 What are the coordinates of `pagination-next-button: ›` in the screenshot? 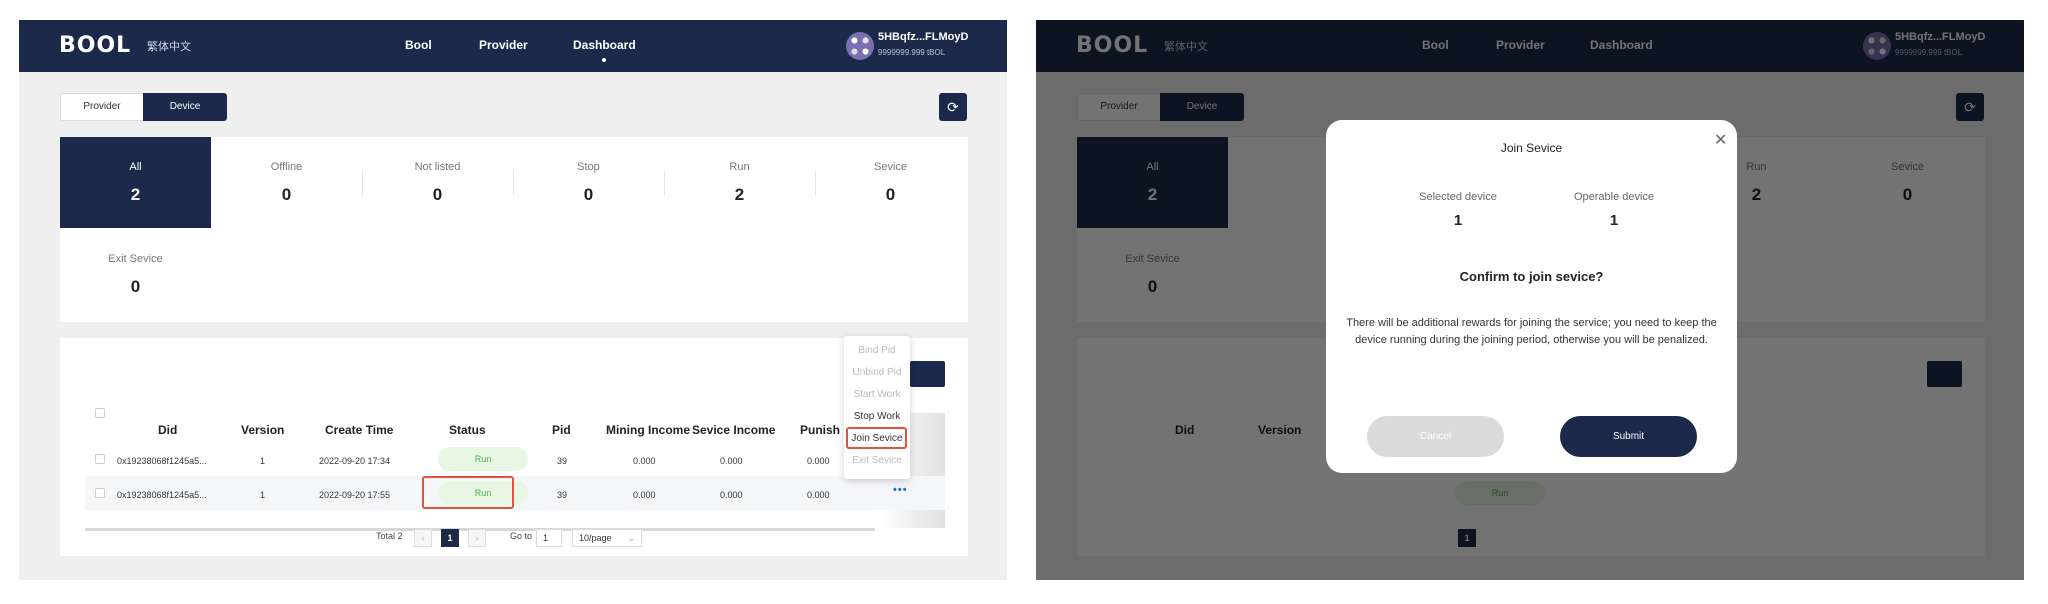 It's located at (477, 538).